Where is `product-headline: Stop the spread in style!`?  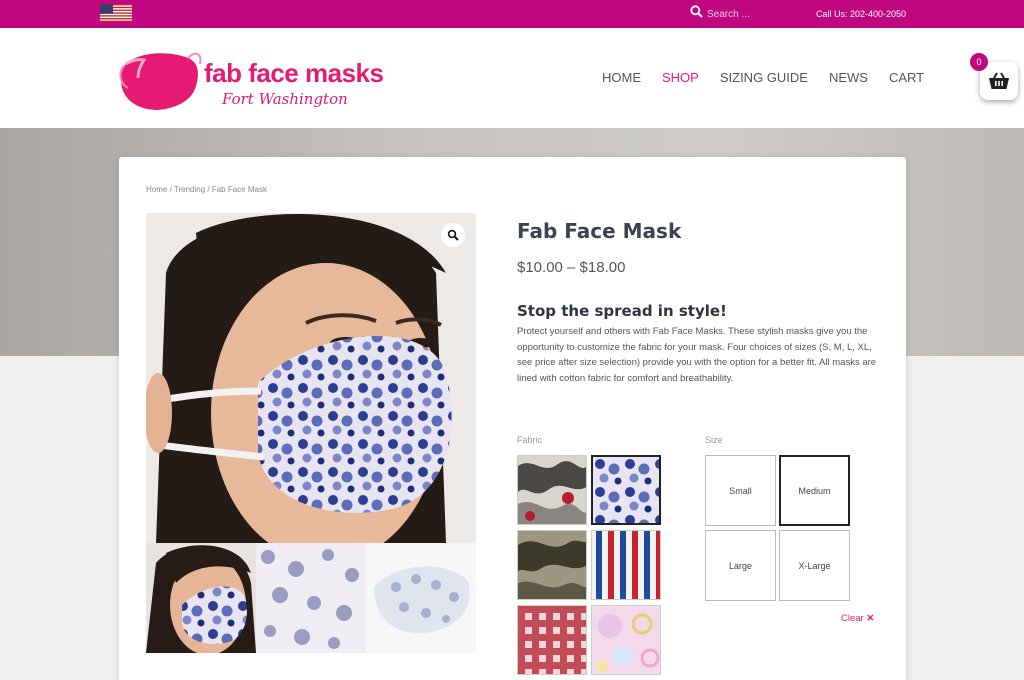 product-headline: Stop the spread in style! is located at coordinates (622, 311).